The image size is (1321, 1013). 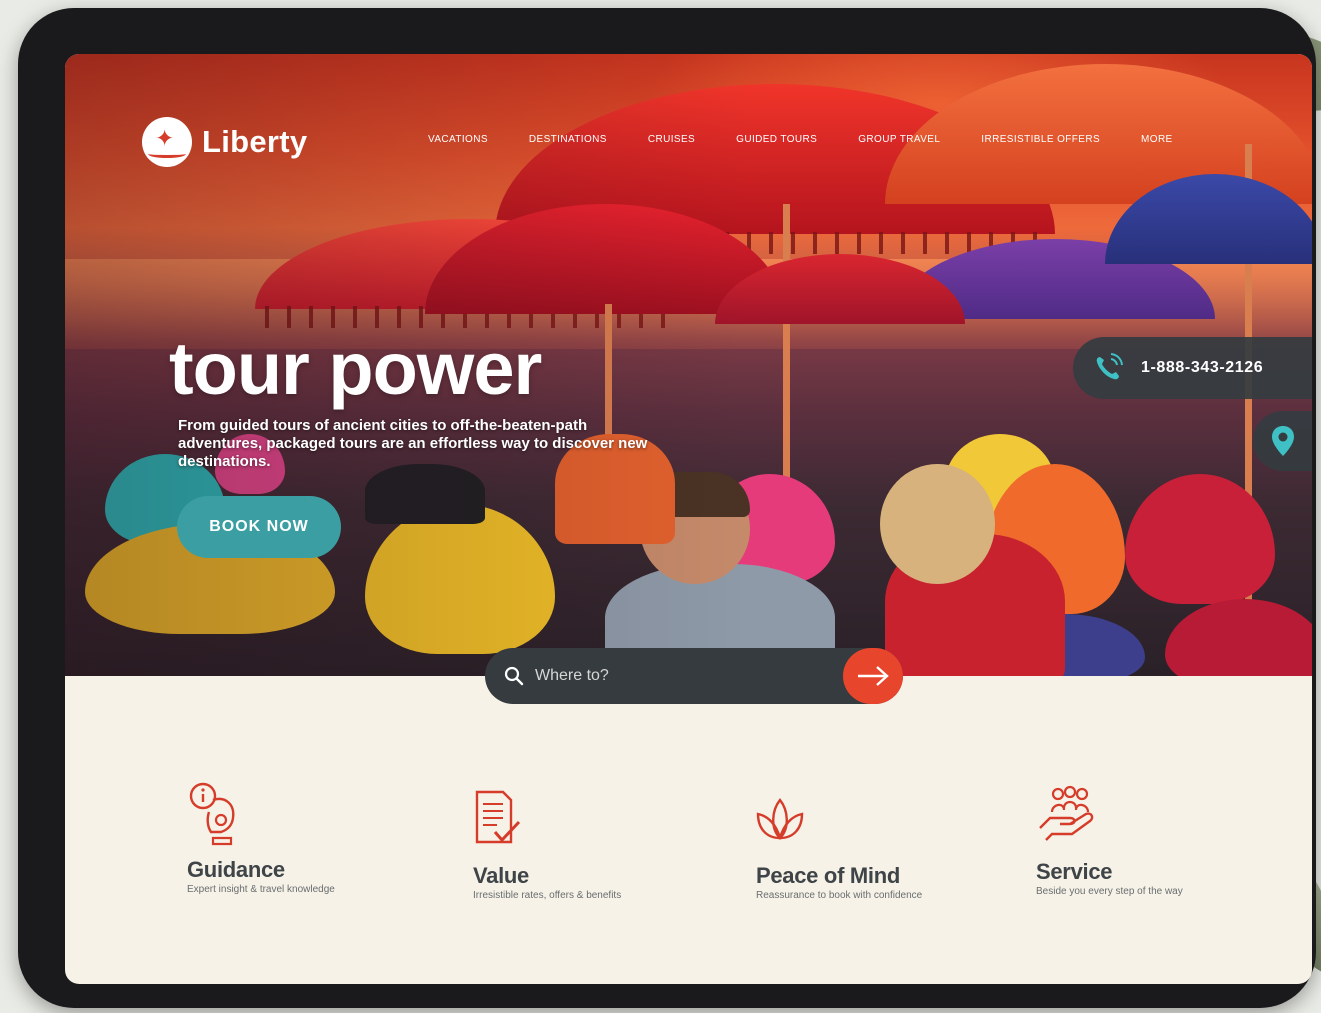 What do you see at coordinates (236, 869) in the screenshot?
I see `feature-title: Guidance` at bounding box center [236, 869].